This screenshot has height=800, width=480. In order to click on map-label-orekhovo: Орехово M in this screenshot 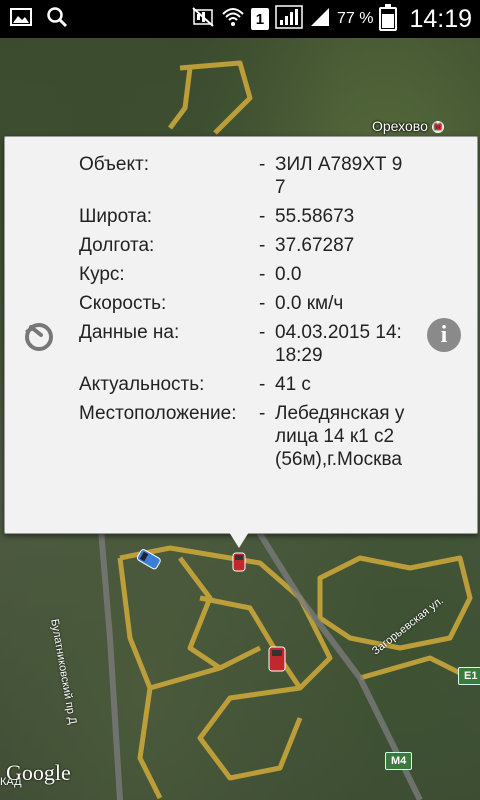, I will do `click(408, 126)`.